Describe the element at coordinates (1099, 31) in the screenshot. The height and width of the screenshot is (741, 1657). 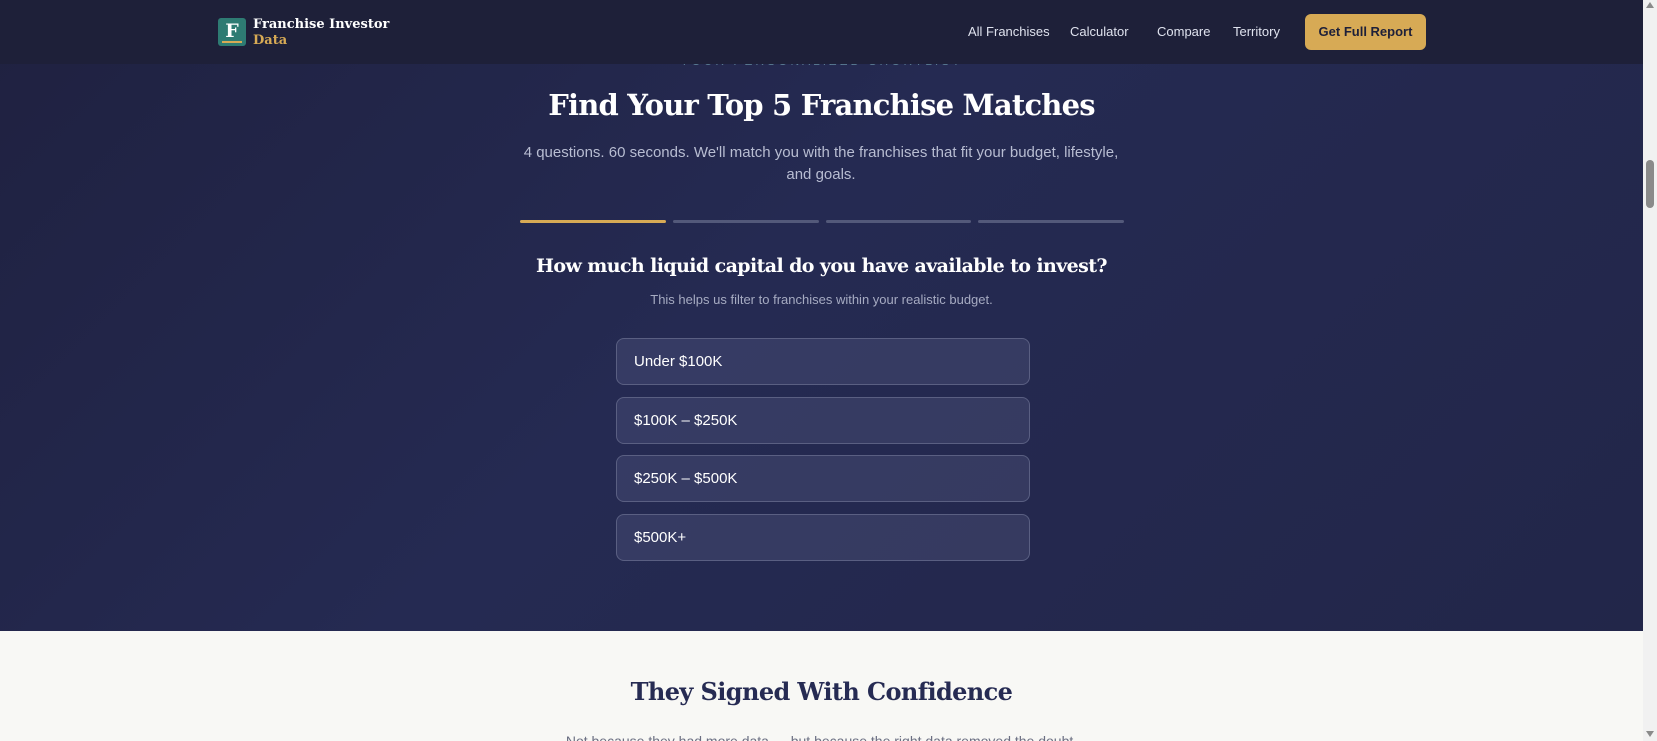
I see `nav-calculator: Calculator` at that location.